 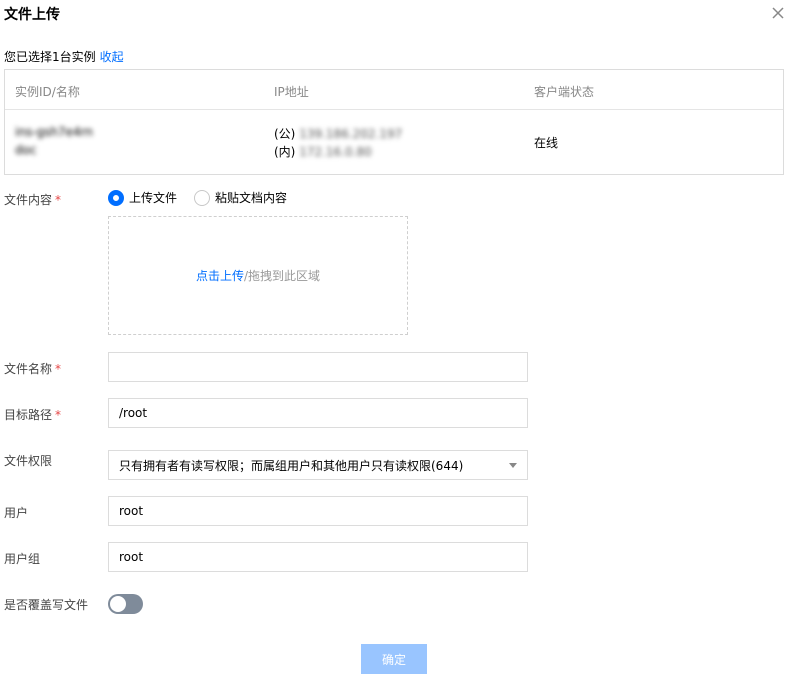 I want to click on radio-upload-file: 上传文件, so click(x=142, y=197).